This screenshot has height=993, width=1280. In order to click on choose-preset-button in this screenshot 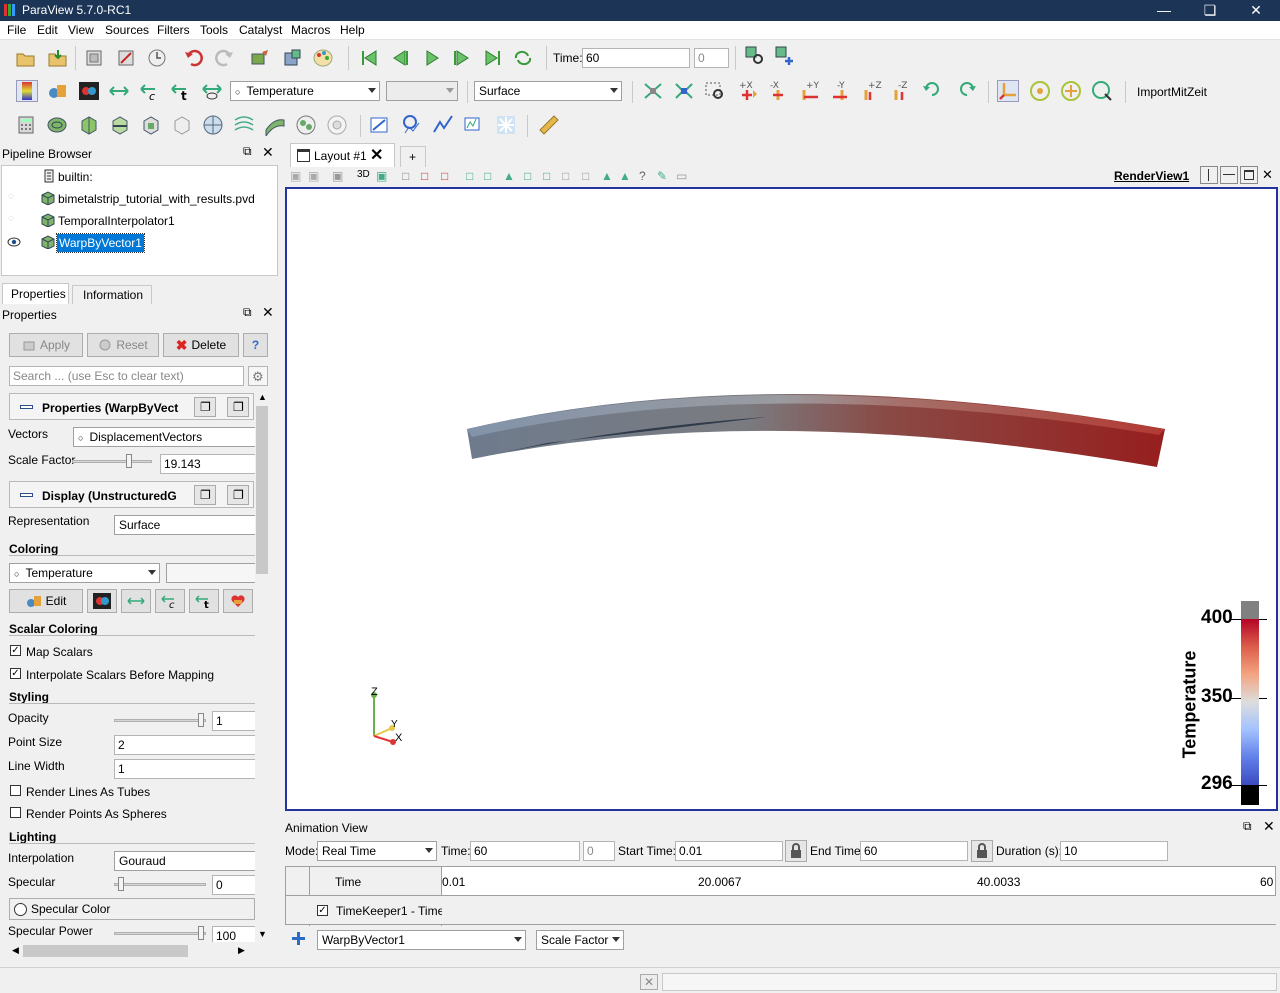, I will do `click(238, 601)`.